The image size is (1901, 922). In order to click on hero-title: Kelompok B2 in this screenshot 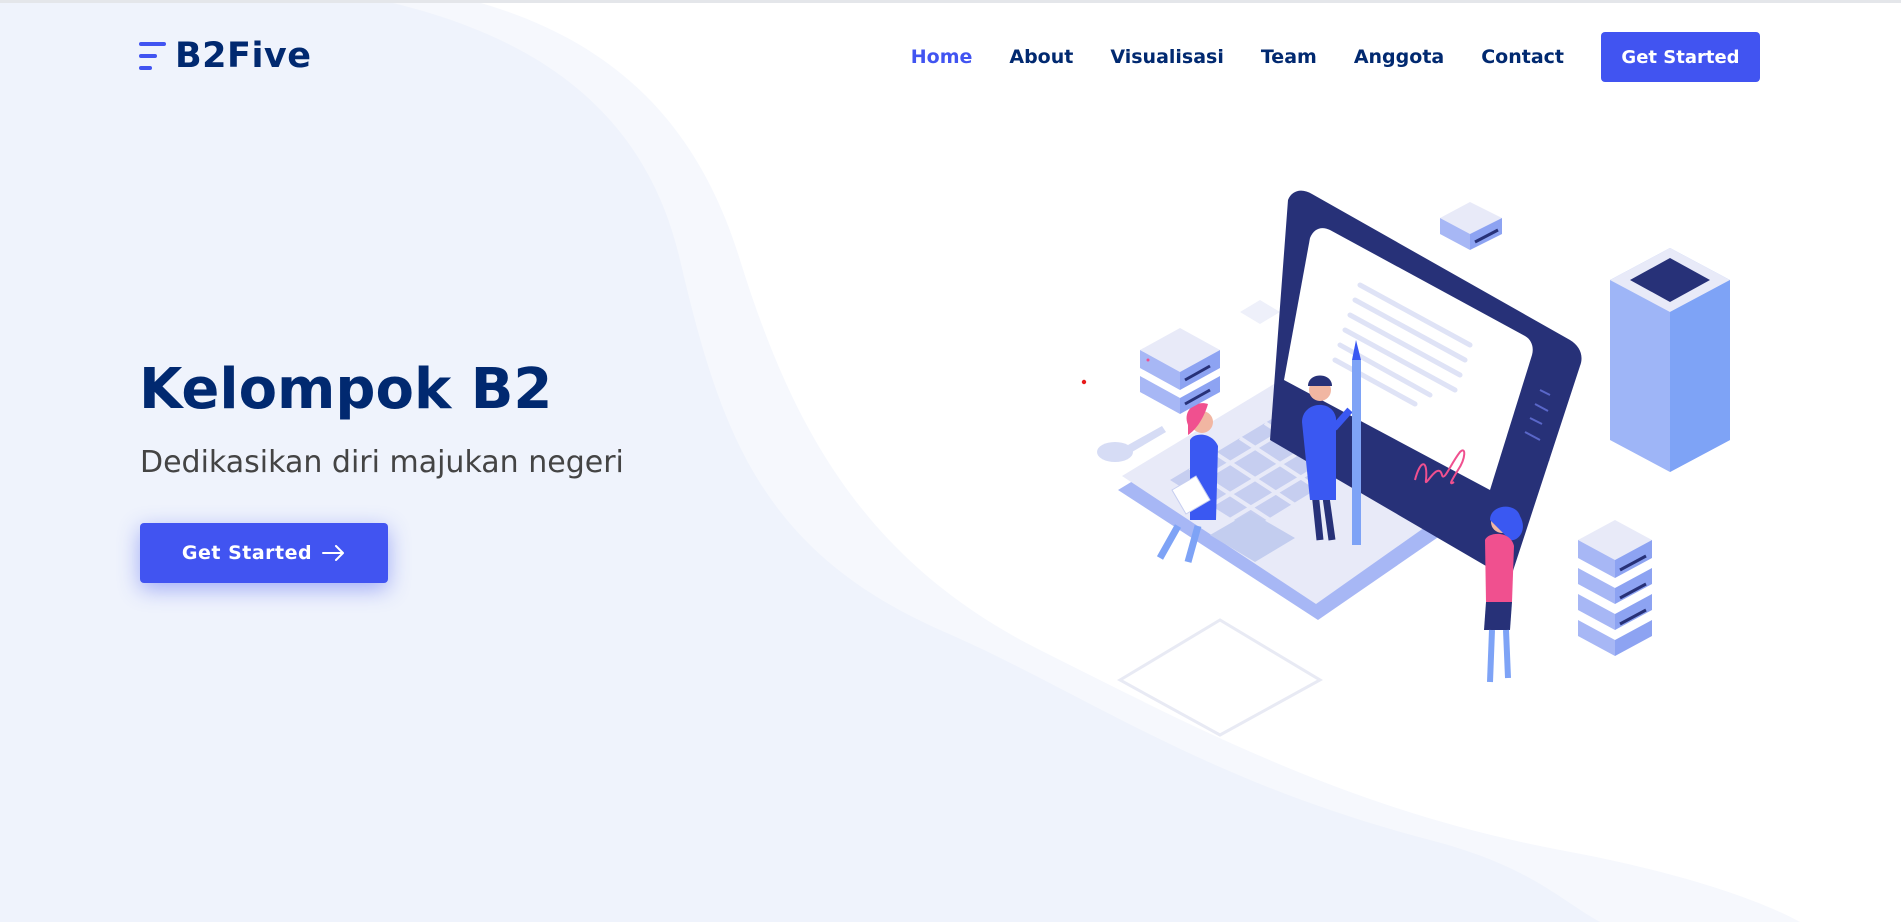, I will do `click(346, 389)`.